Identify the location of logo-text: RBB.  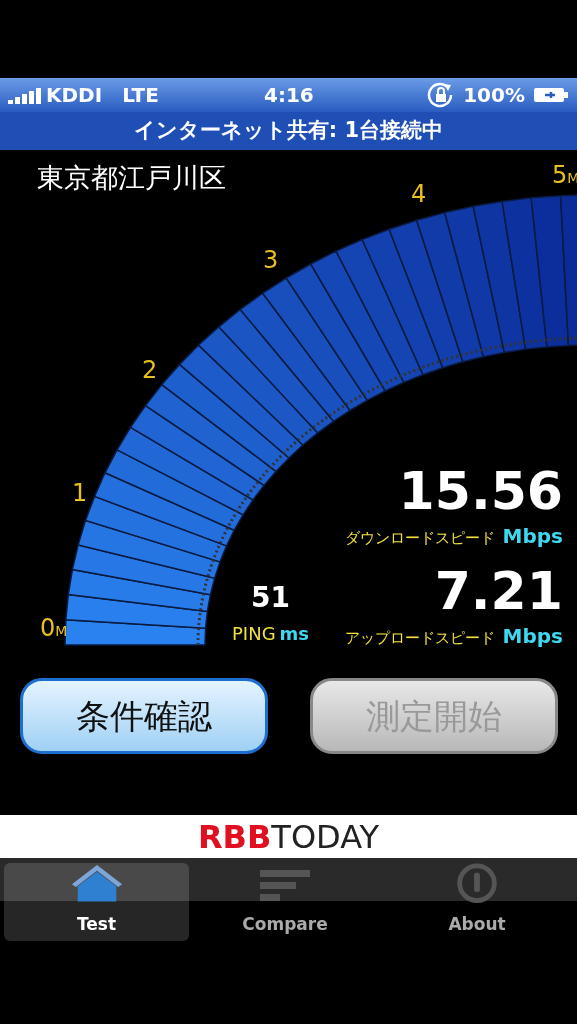
(234, 837).